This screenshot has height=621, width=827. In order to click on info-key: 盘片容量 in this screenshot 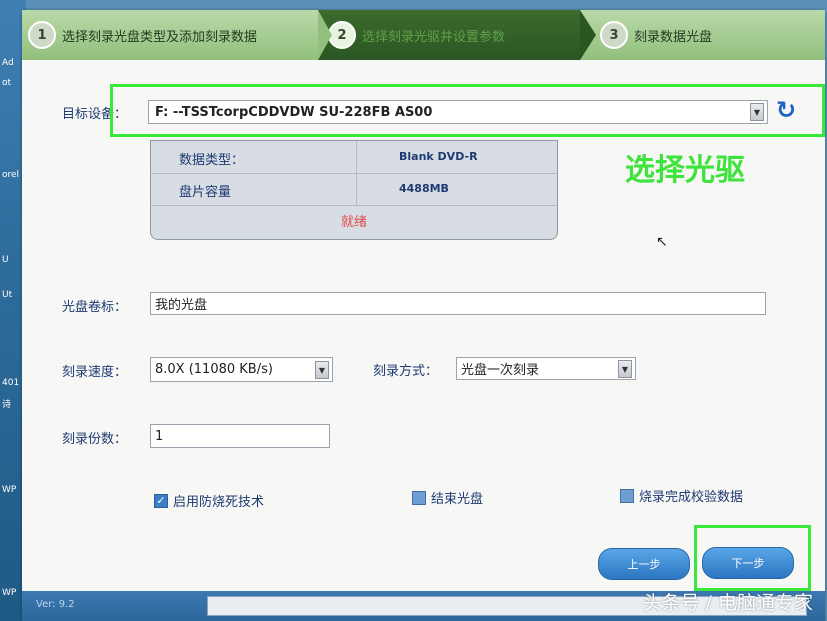, I will do `click(205, 192)`.